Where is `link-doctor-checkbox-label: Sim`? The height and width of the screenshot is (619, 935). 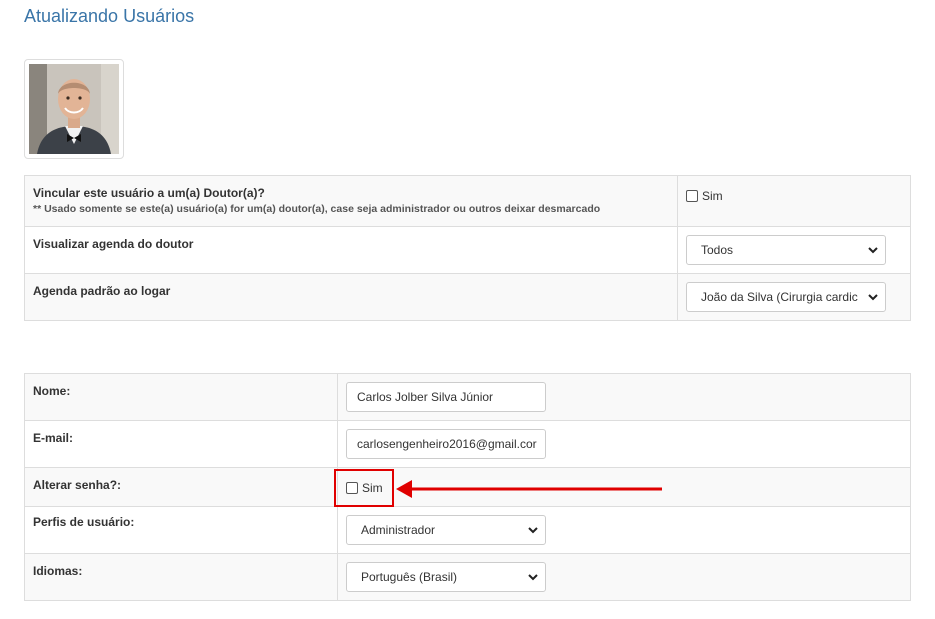 link-doctor-checkbox-label: Sim is located at coordinates (712, 196).